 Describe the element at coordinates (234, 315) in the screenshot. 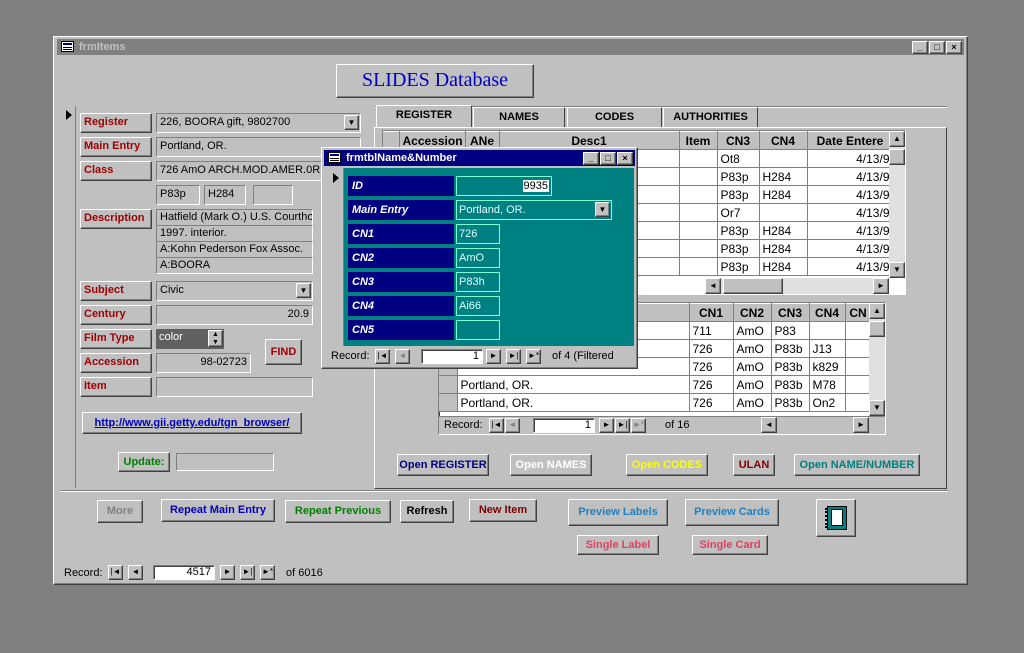

I see `century-field: 20.9` at that location.